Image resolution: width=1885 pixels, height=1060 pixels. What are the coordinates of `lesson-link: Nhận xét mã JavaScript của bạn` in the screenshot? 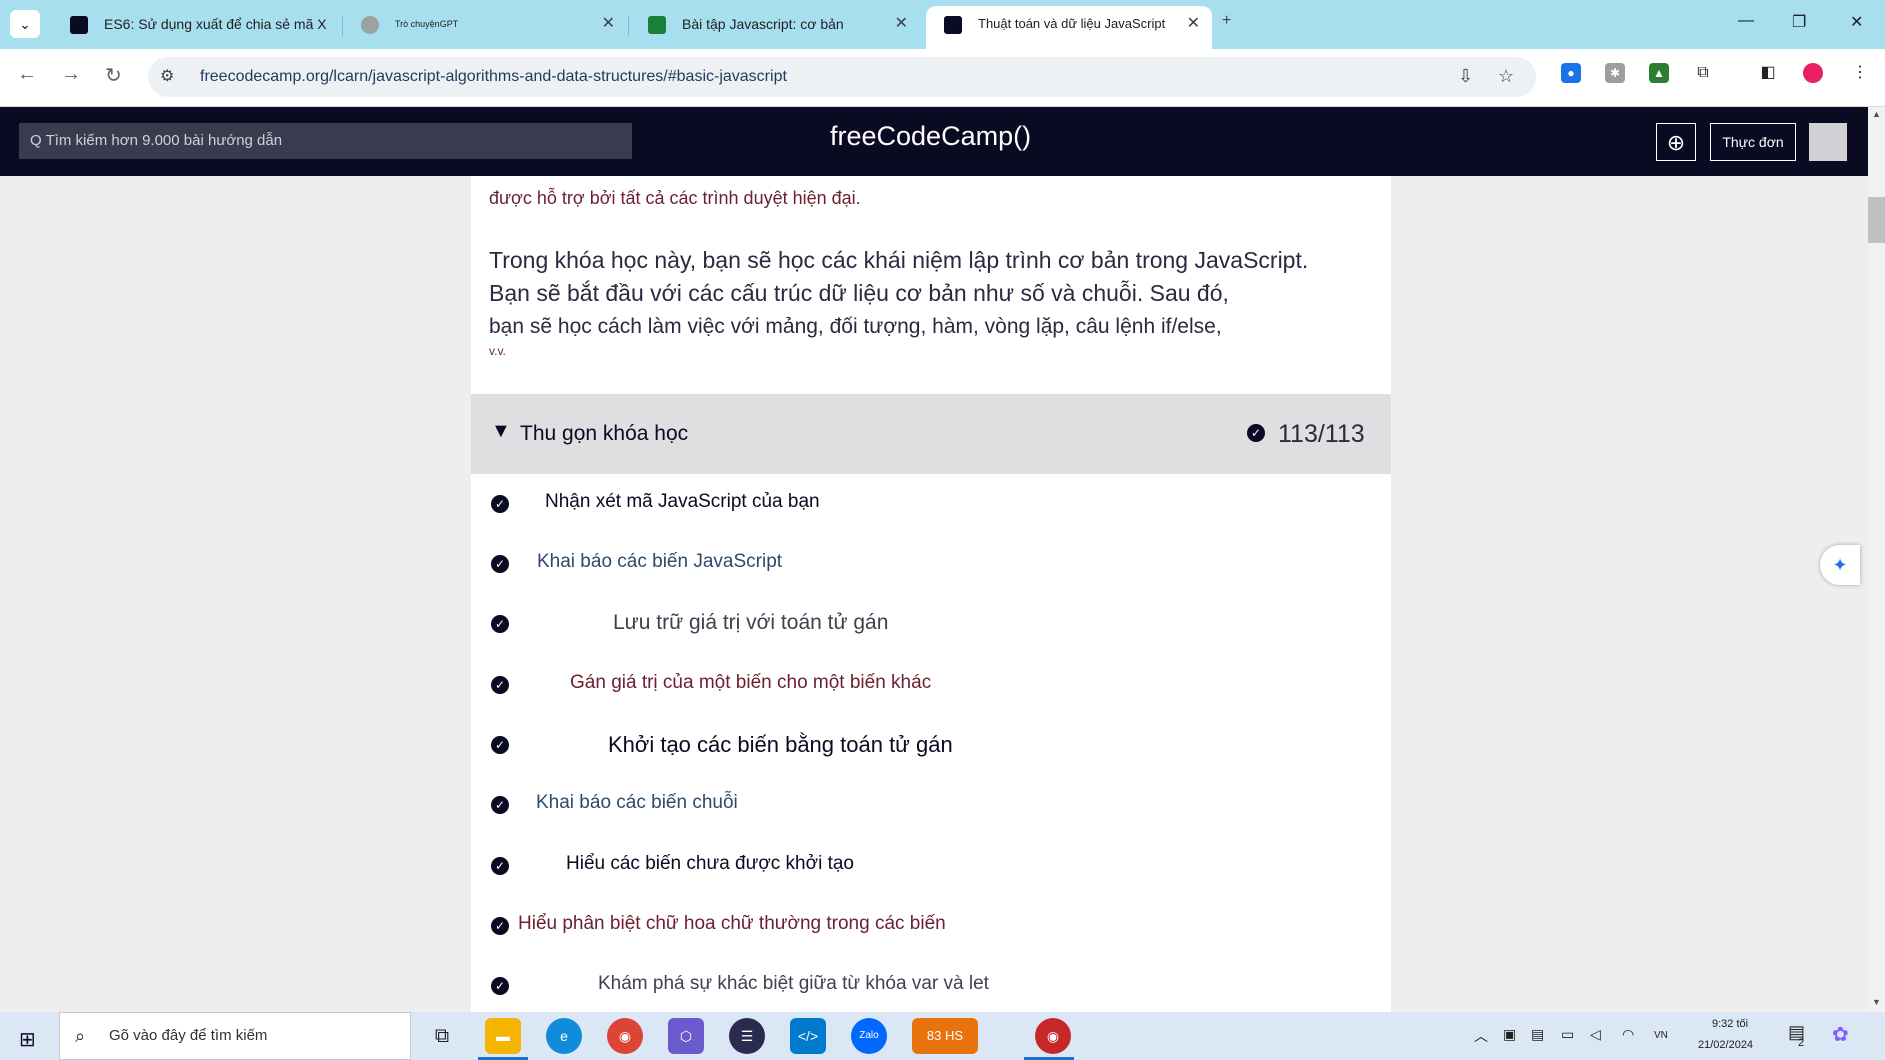 It's located at (682, 502).